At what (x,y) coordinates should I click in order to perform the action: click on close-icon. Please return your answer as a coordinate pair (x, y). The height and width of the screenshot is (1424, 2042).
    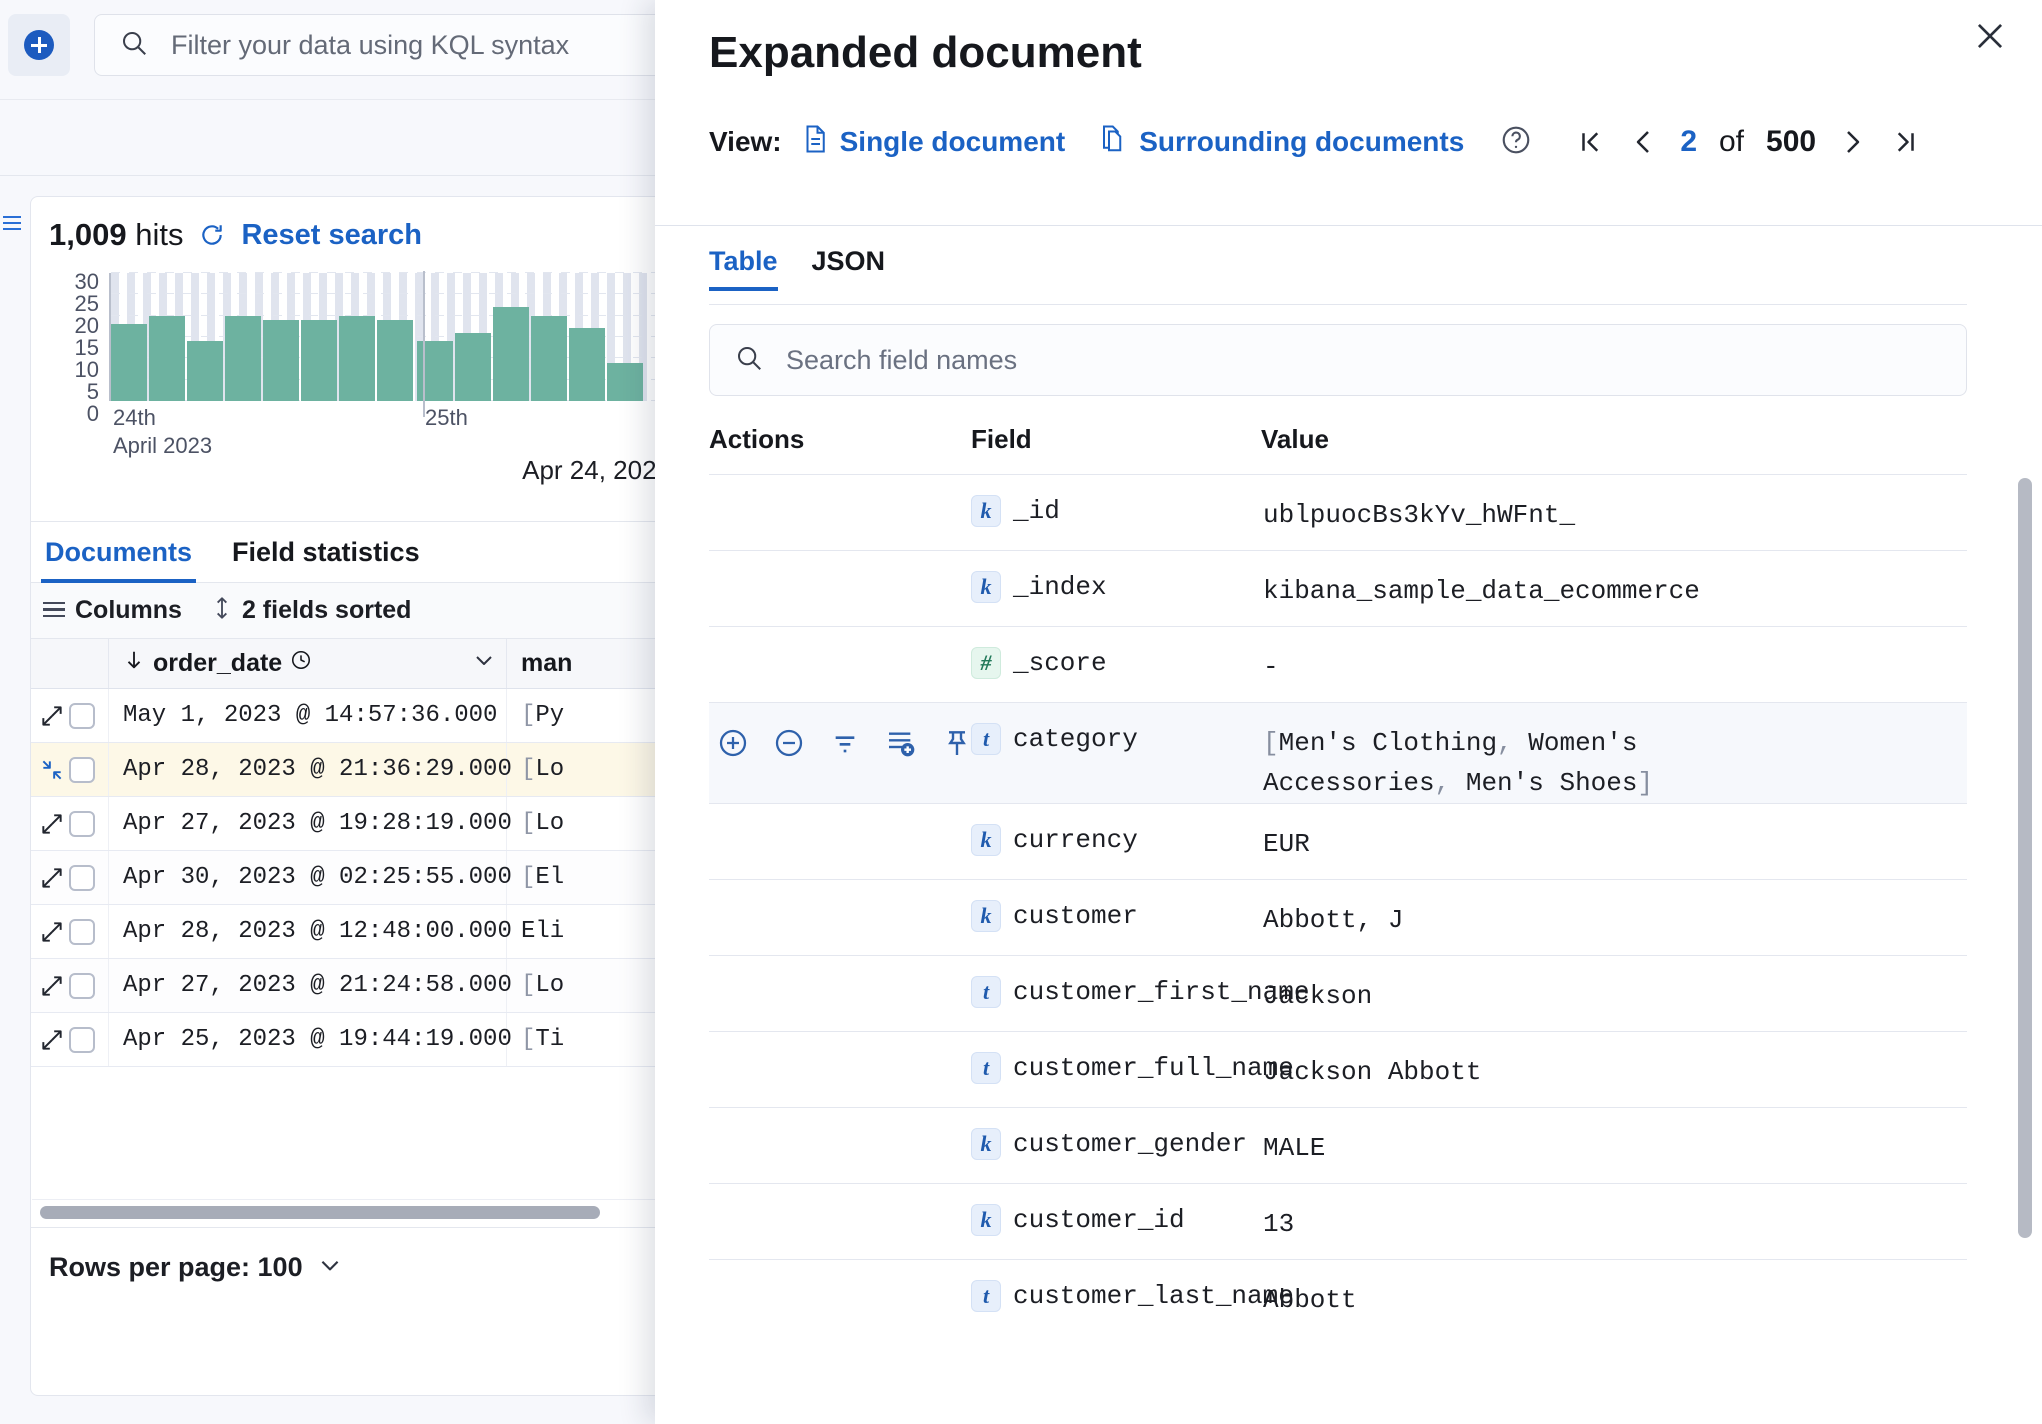
    Looking at the image, I should click on (1990, 36).